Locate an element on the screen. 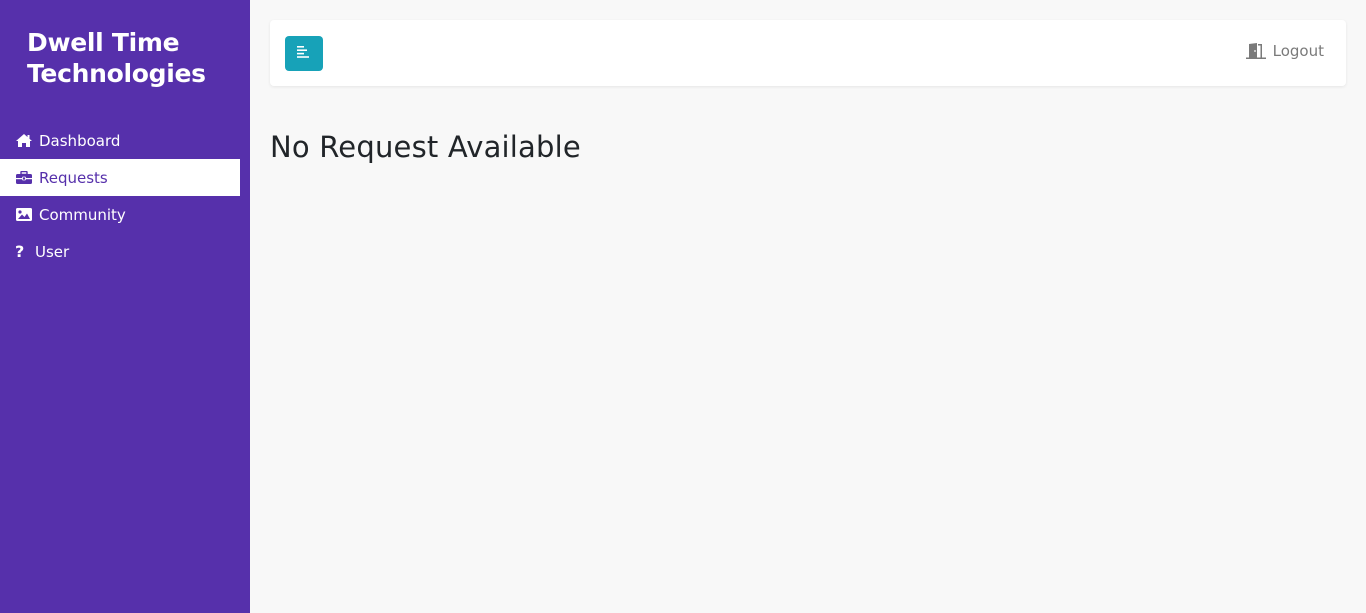 The image size is (1366, 613). menu-align-left-icon is located at coordinates (304, 53).